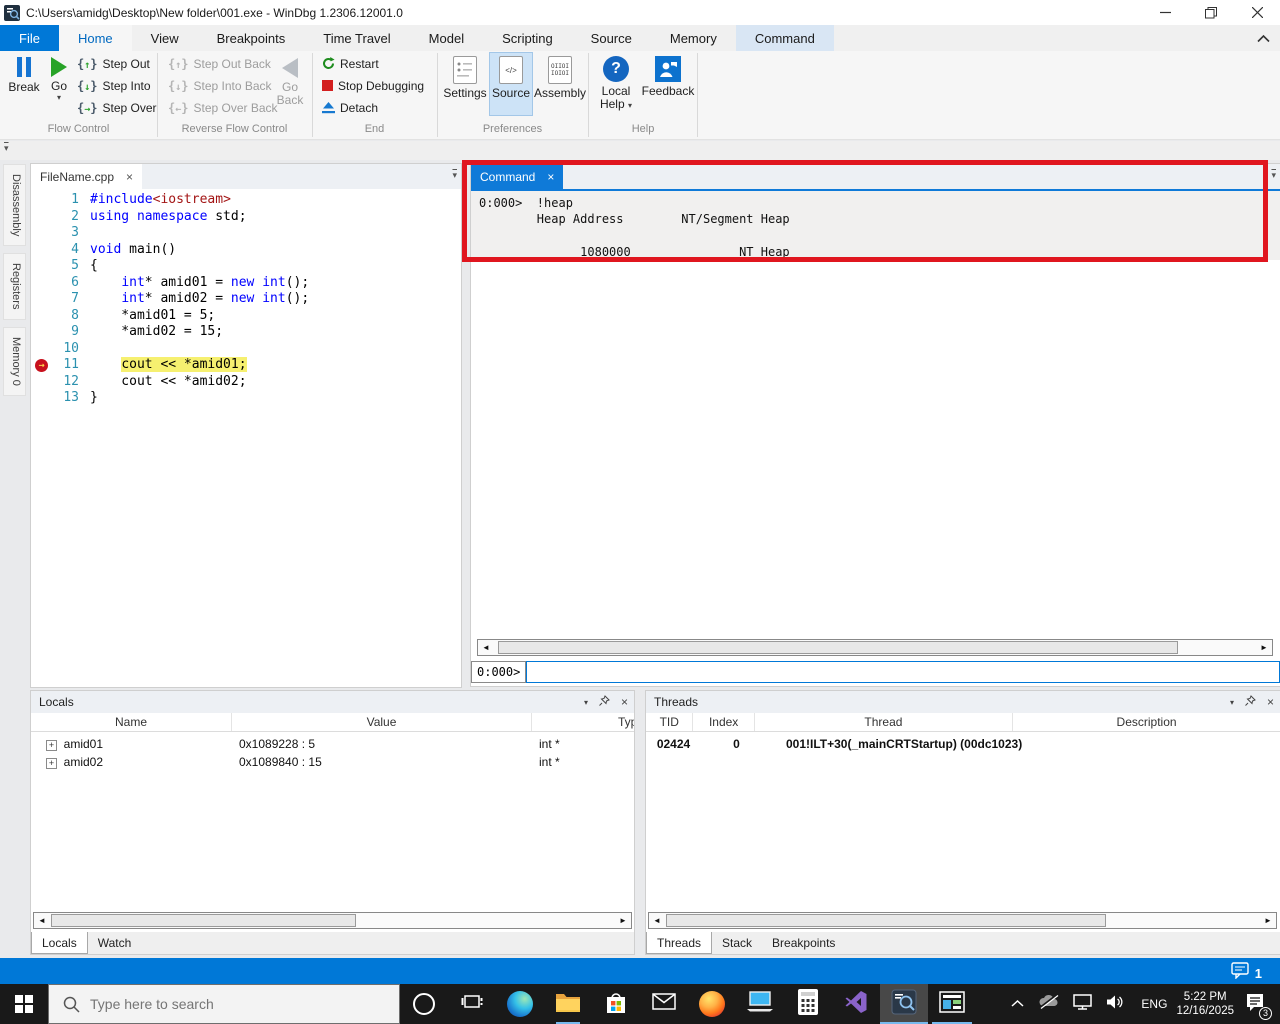 This screenshot has height=1024, width=1280. What do you see at coordinates (350, 107) in the screenshot?
I see `detach-button: Detach` at bounding box center [350, 107].